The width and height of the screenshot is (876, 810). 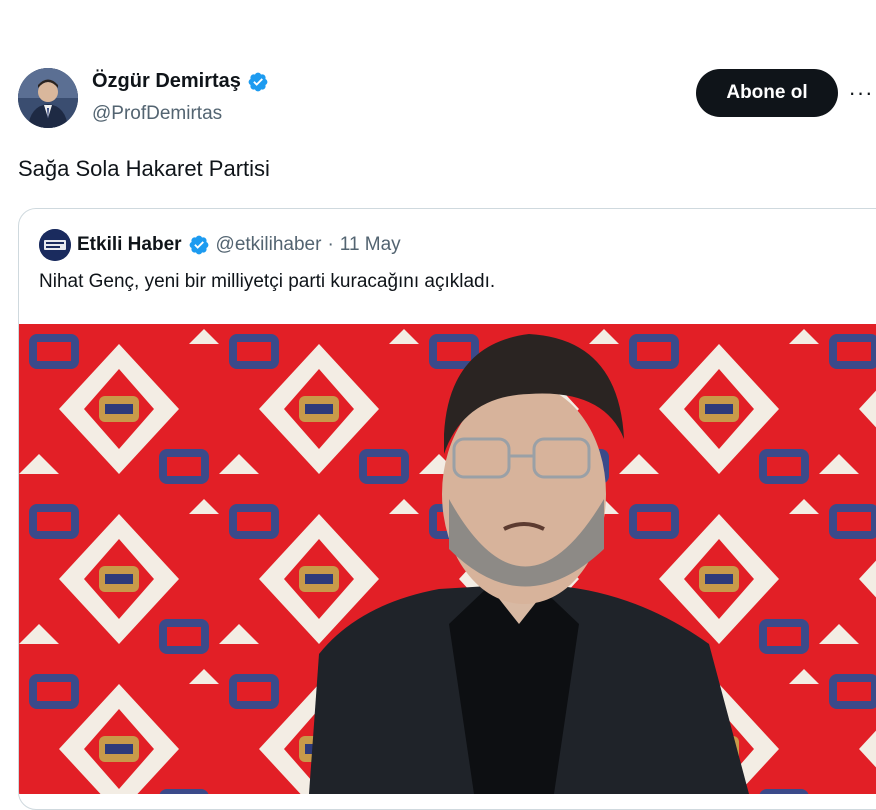 What do you see at coordinates (157, 114) in the screenshot?
I see `author-handle: @ProfDemirtas` at bounding box center [157, 114].